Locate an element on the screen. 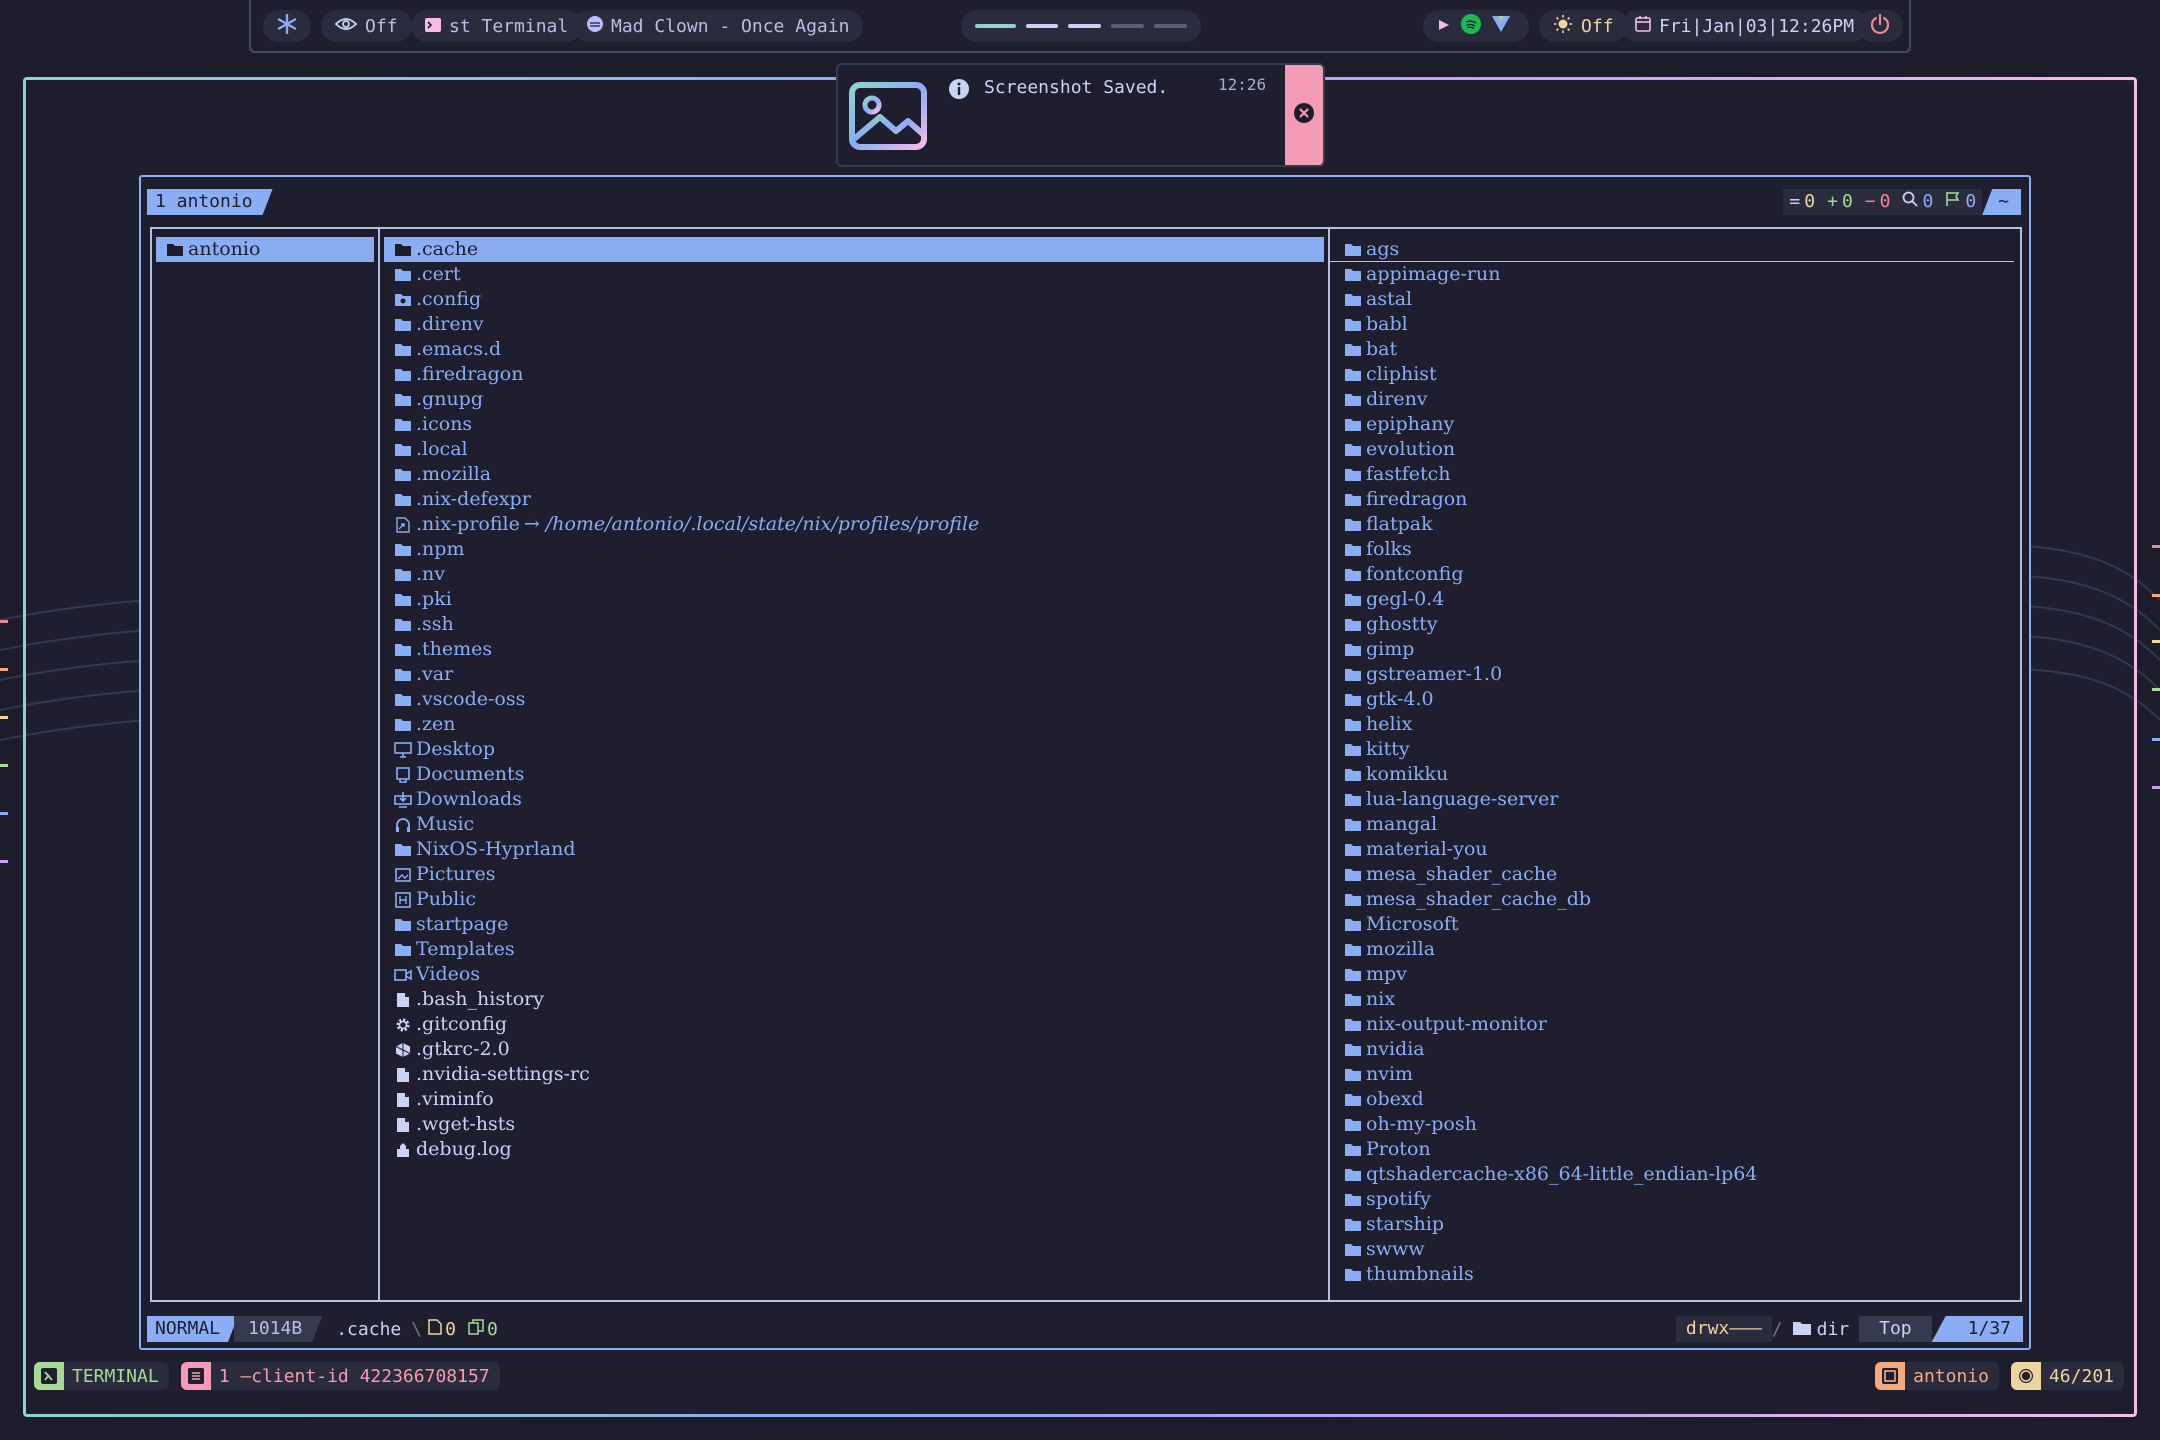 The width and height of the screenshot is (2160, 1440). file-entry: startpage is located at coordinates (854, 924).